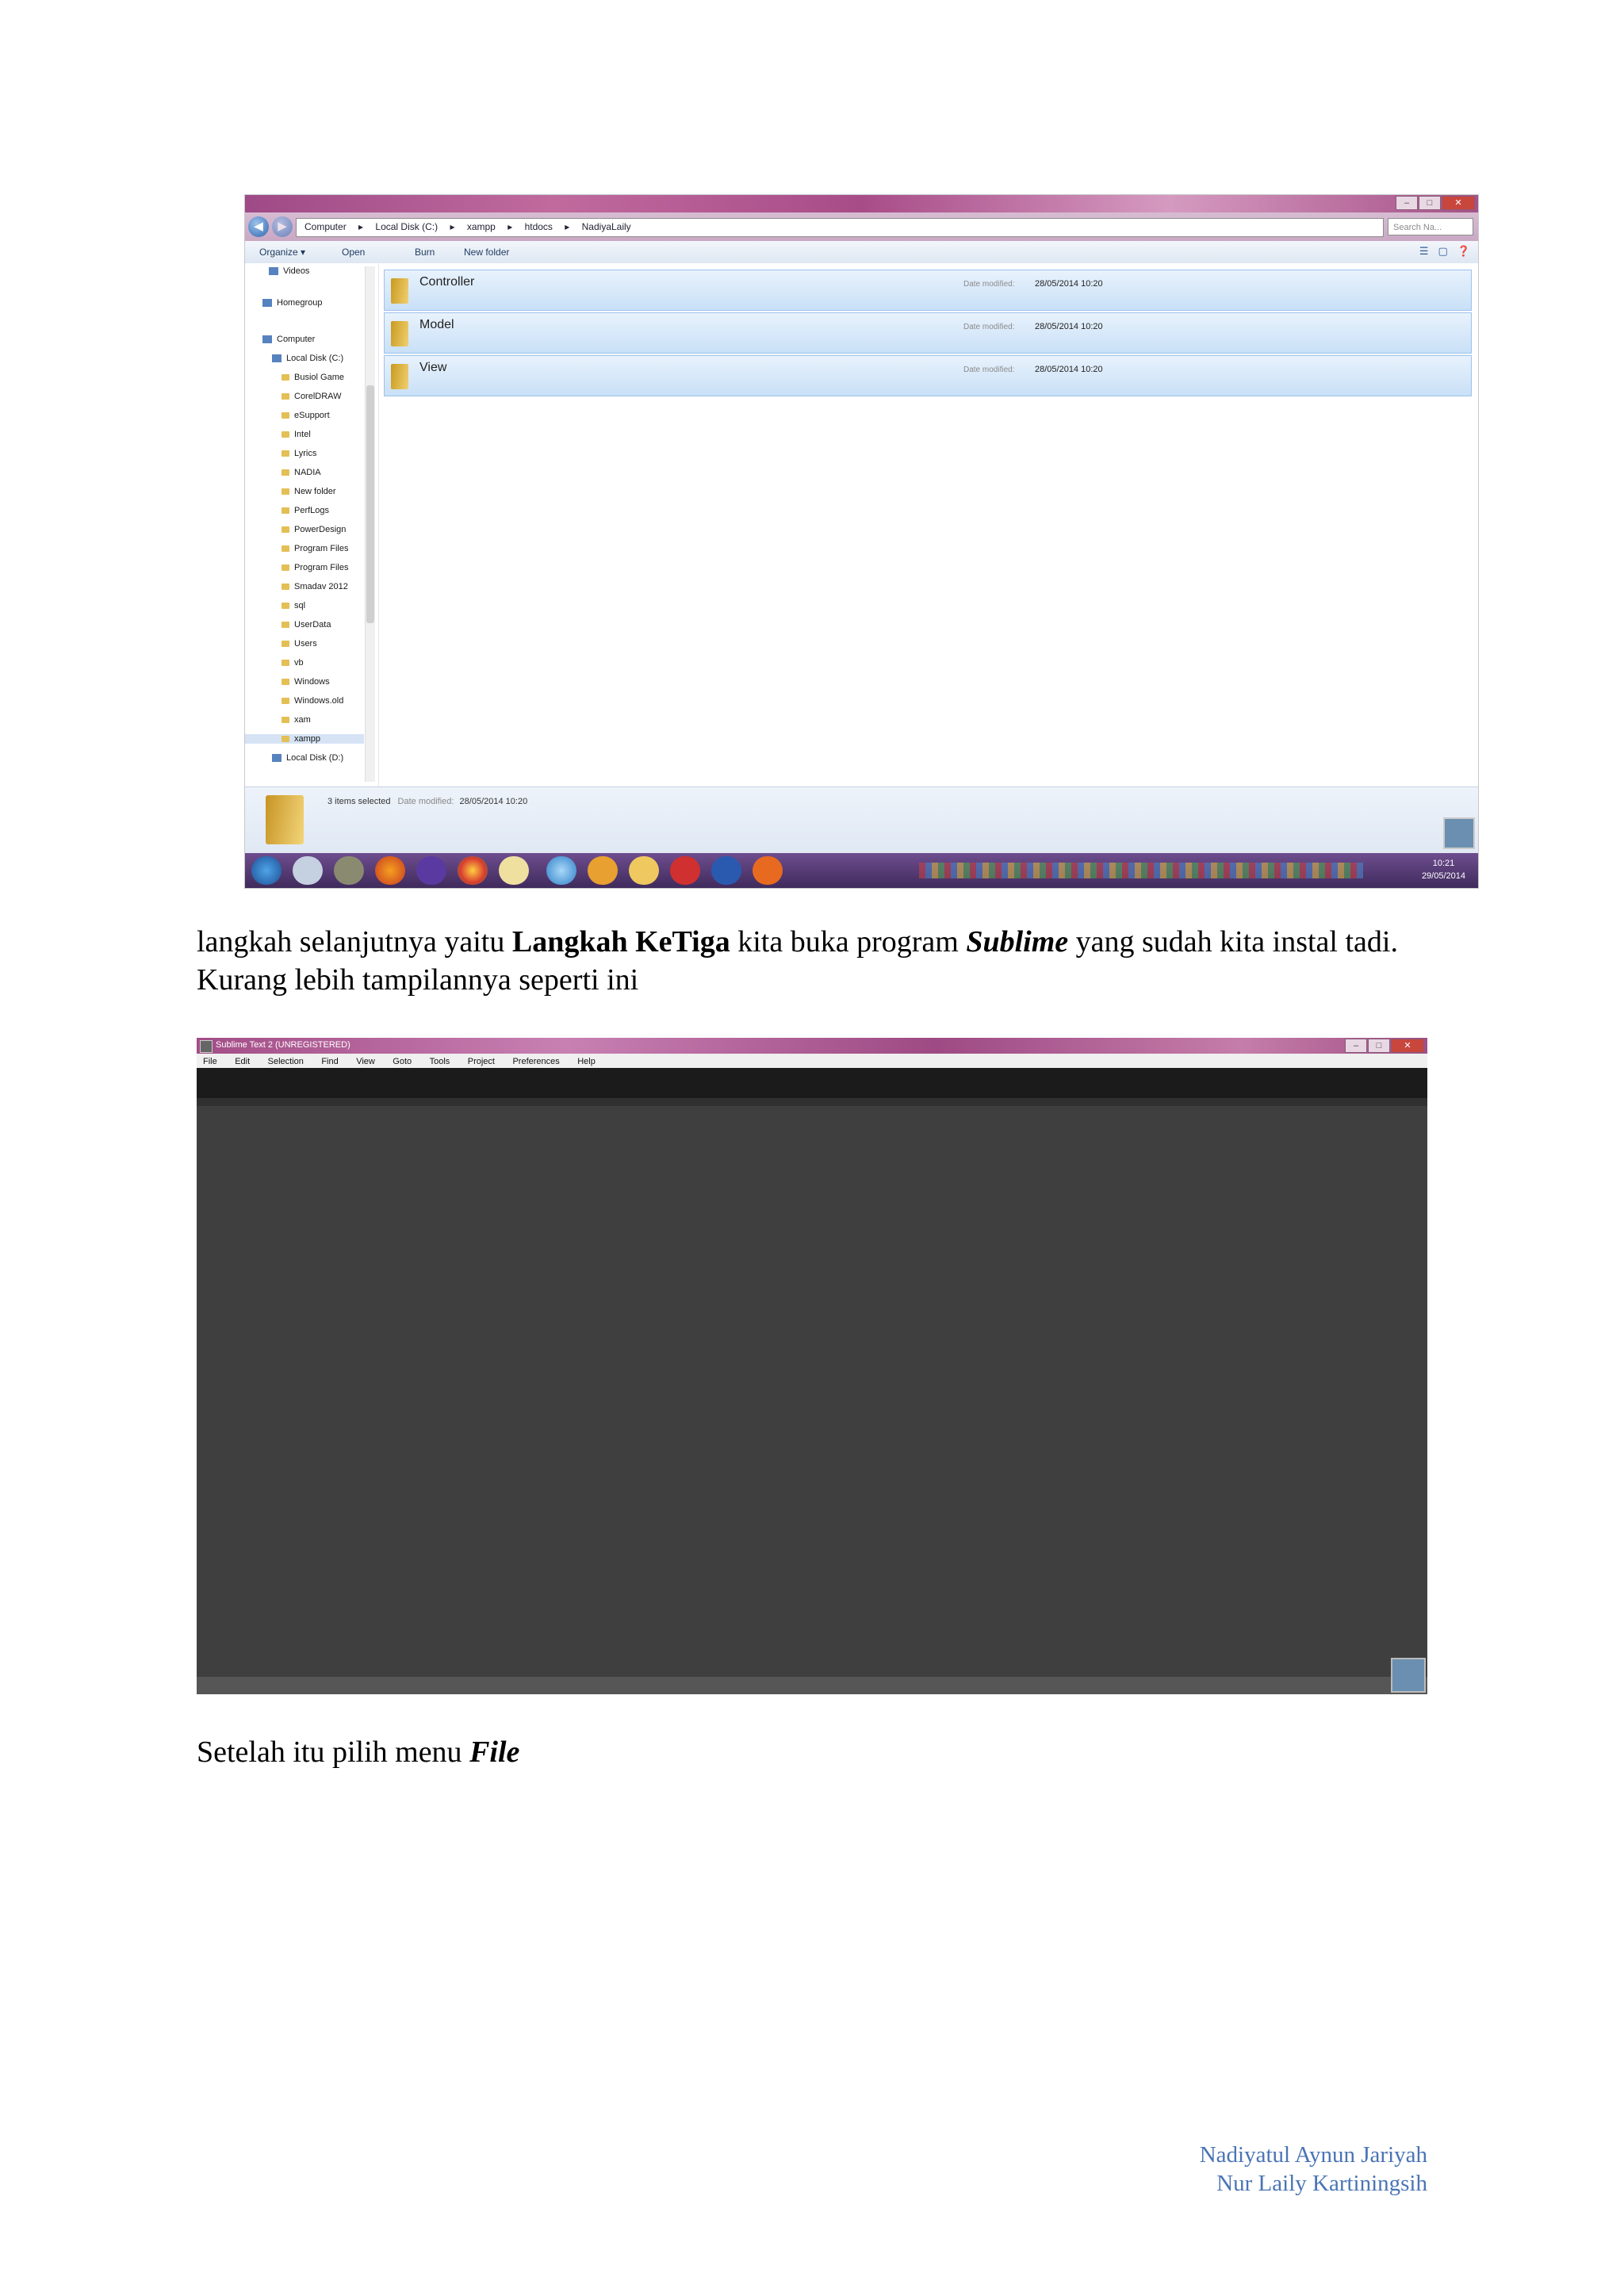 This screenshot has height=2296, width=1624. Describe the element at coordinates (321, 416) in the screenshot. I see `nav-folder: eSupport` at that location.